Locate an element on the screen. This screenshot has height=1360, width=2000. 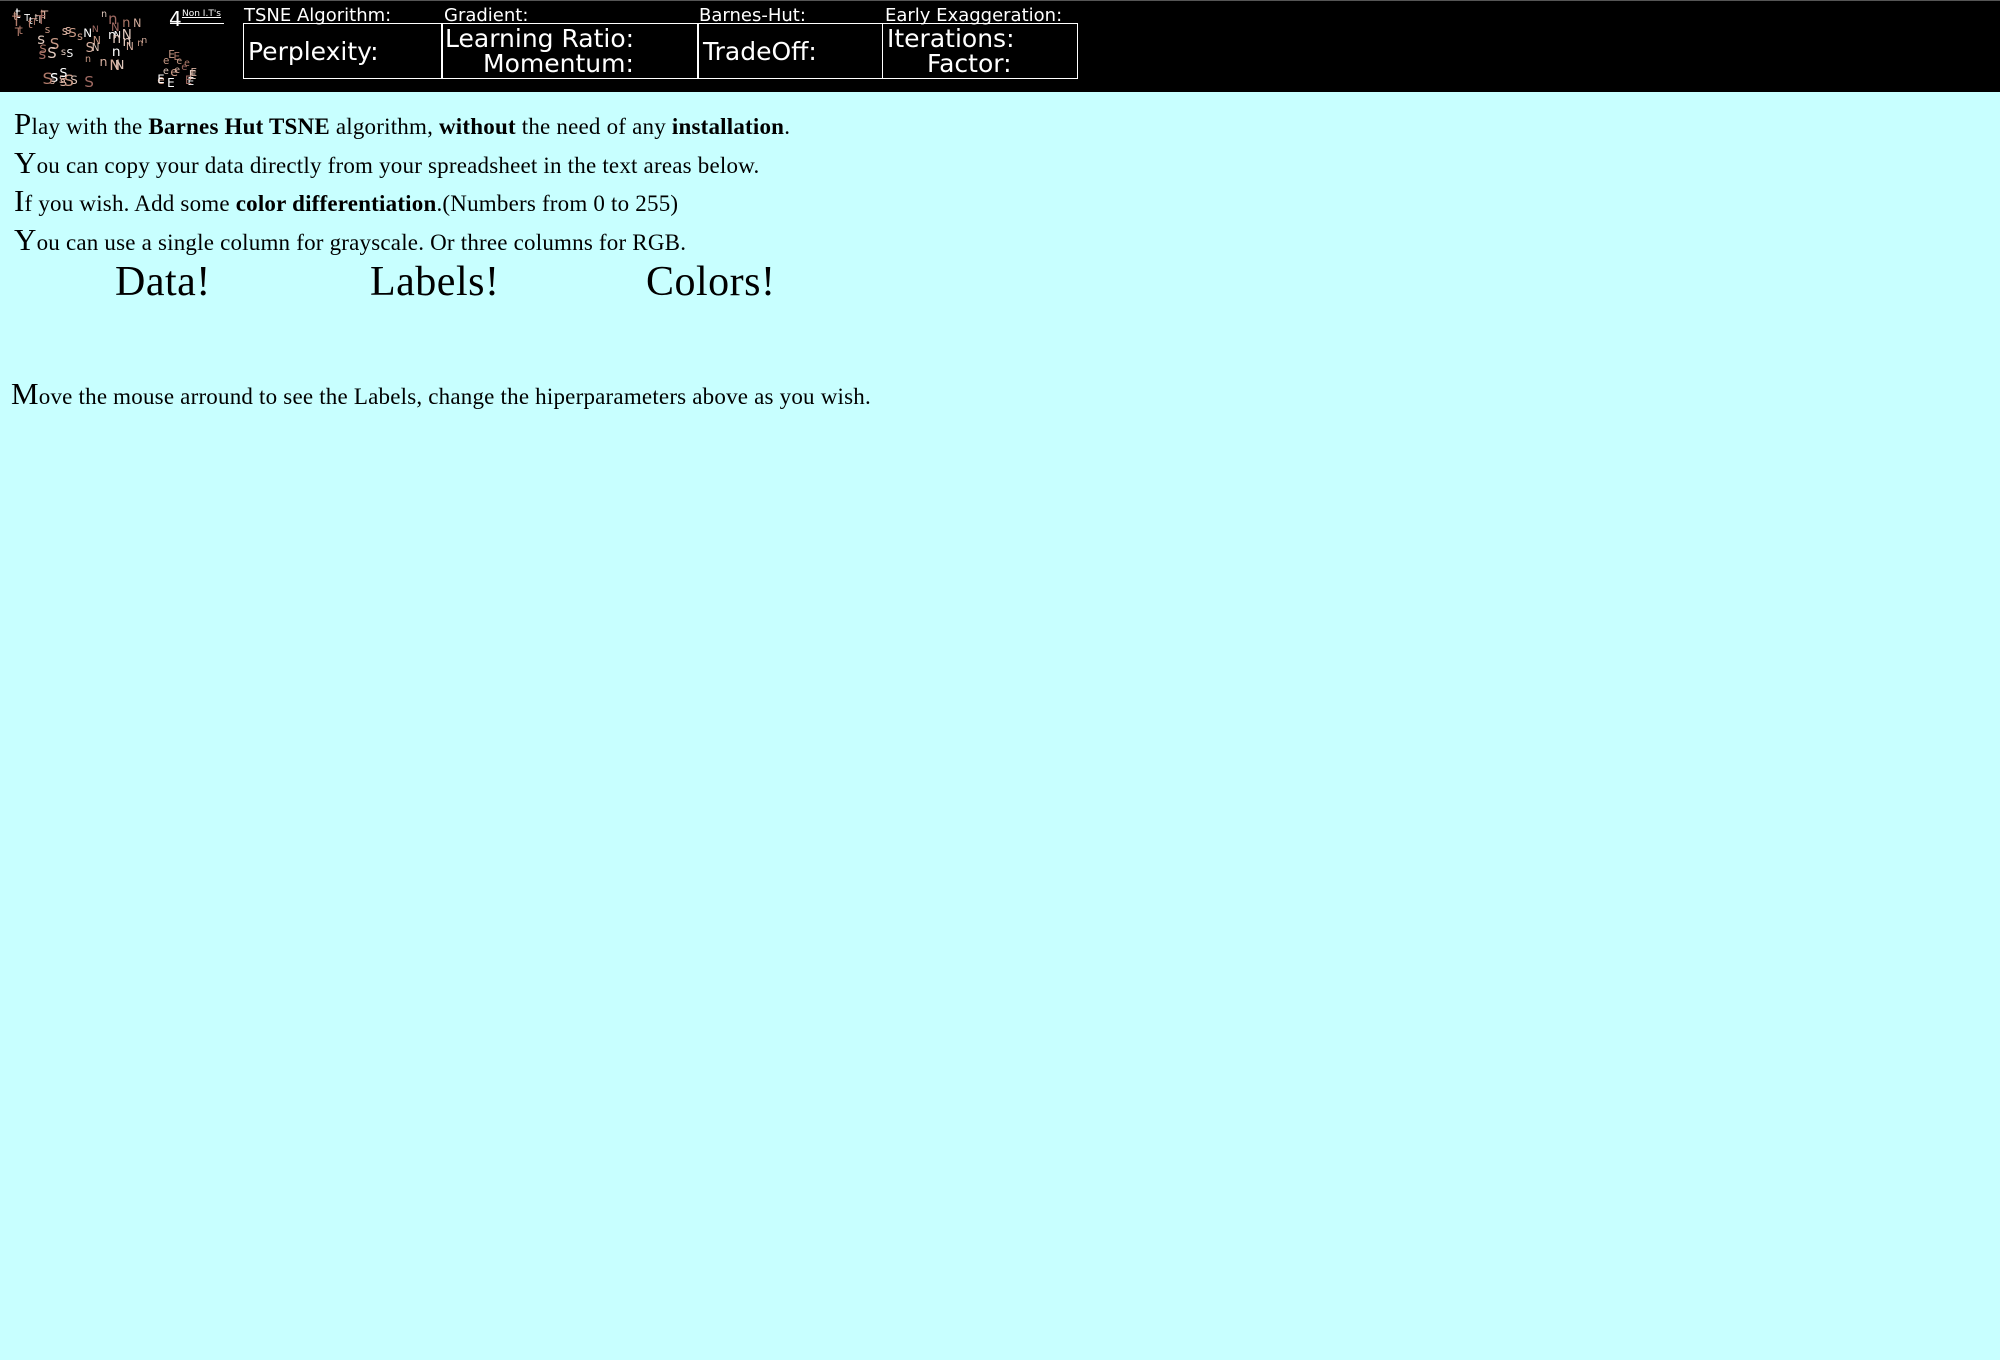
labels-title: Labels! is located at coordinates (435, 282).